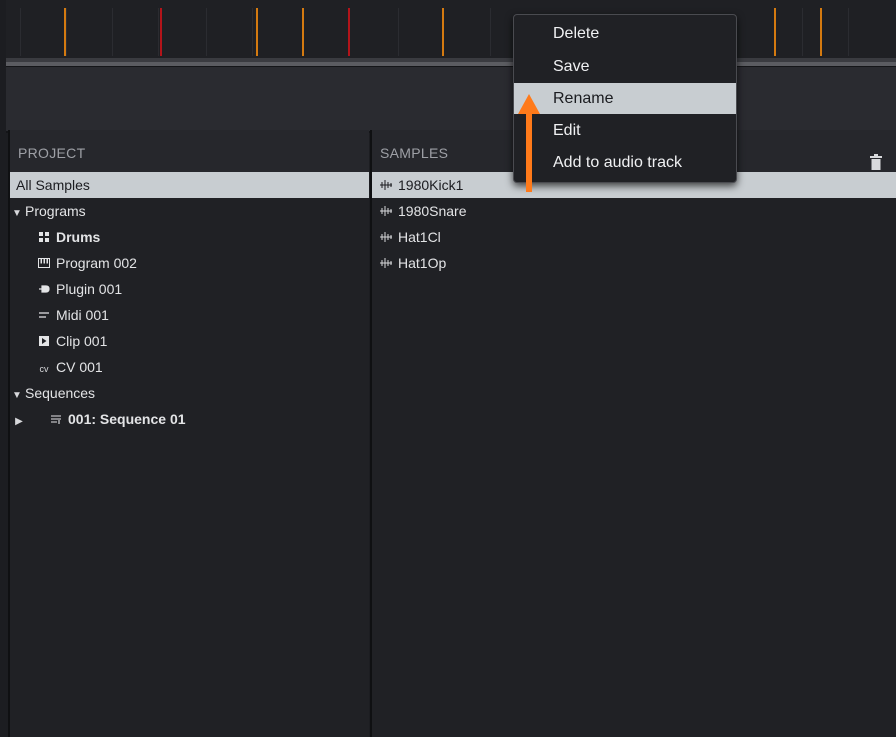 Image resolution: width=896 pixels, height=737 pixels. What do you see at coordinates (79, 367) in the screenshot?
I see `tree-item-label: CV 001` at bounding box center [79, 367].